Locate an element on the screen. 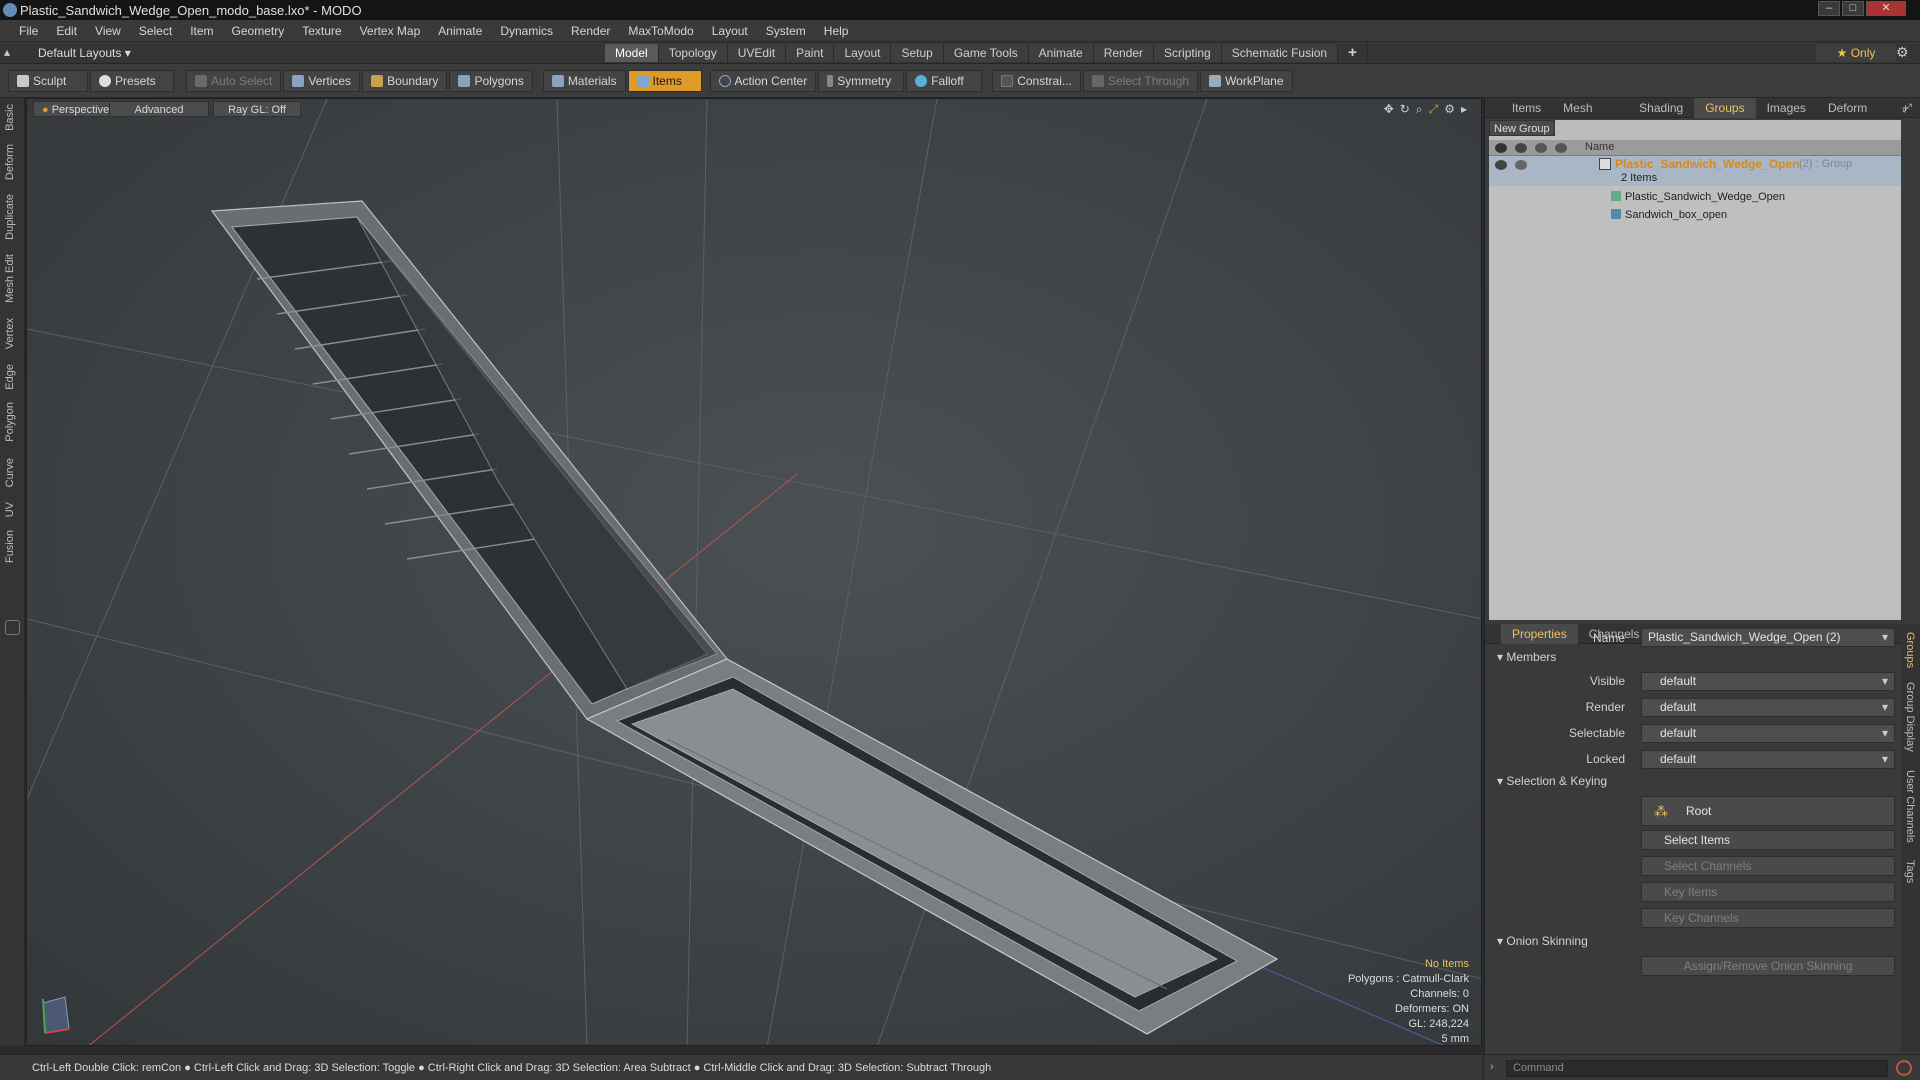  maximize-button: □ is located at coordinates (1853, 8).